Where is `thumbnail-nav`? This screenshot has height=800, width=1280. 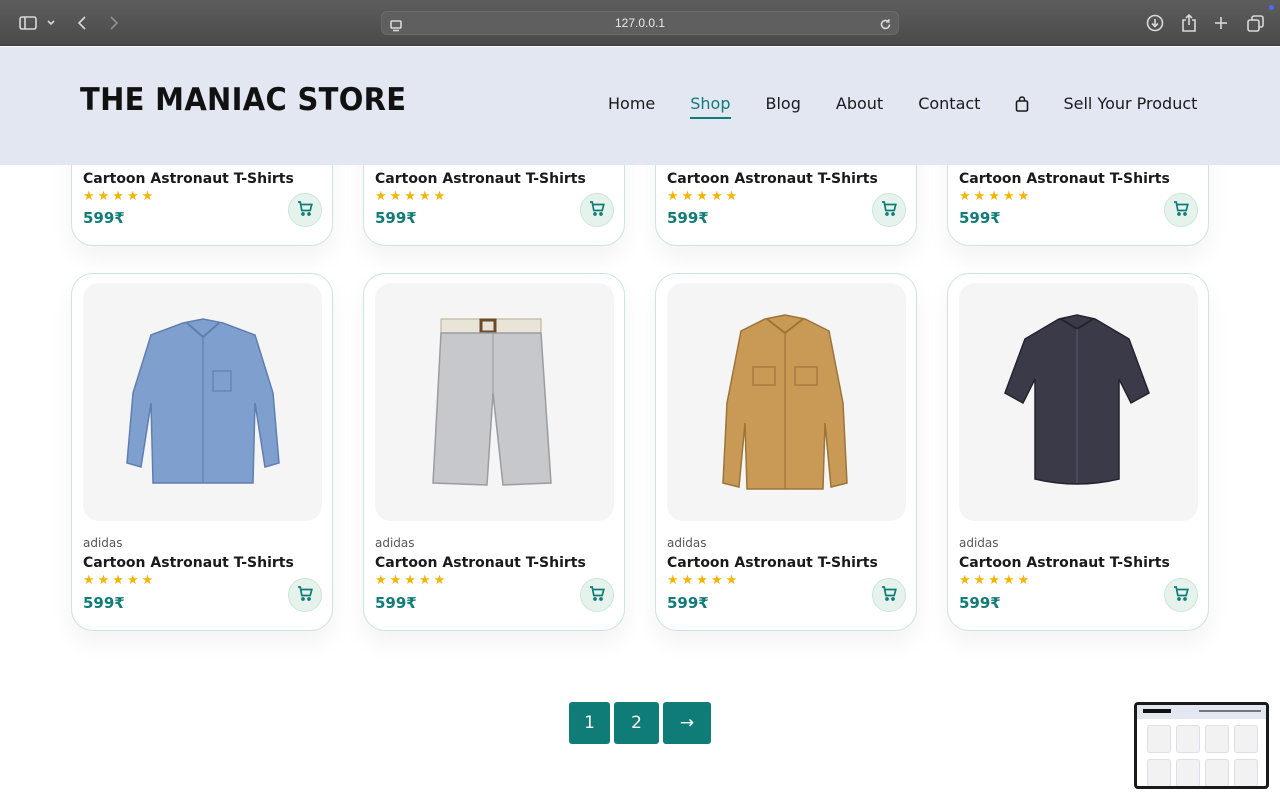 thumbnail-nav is located at coordinates (1230, 711).